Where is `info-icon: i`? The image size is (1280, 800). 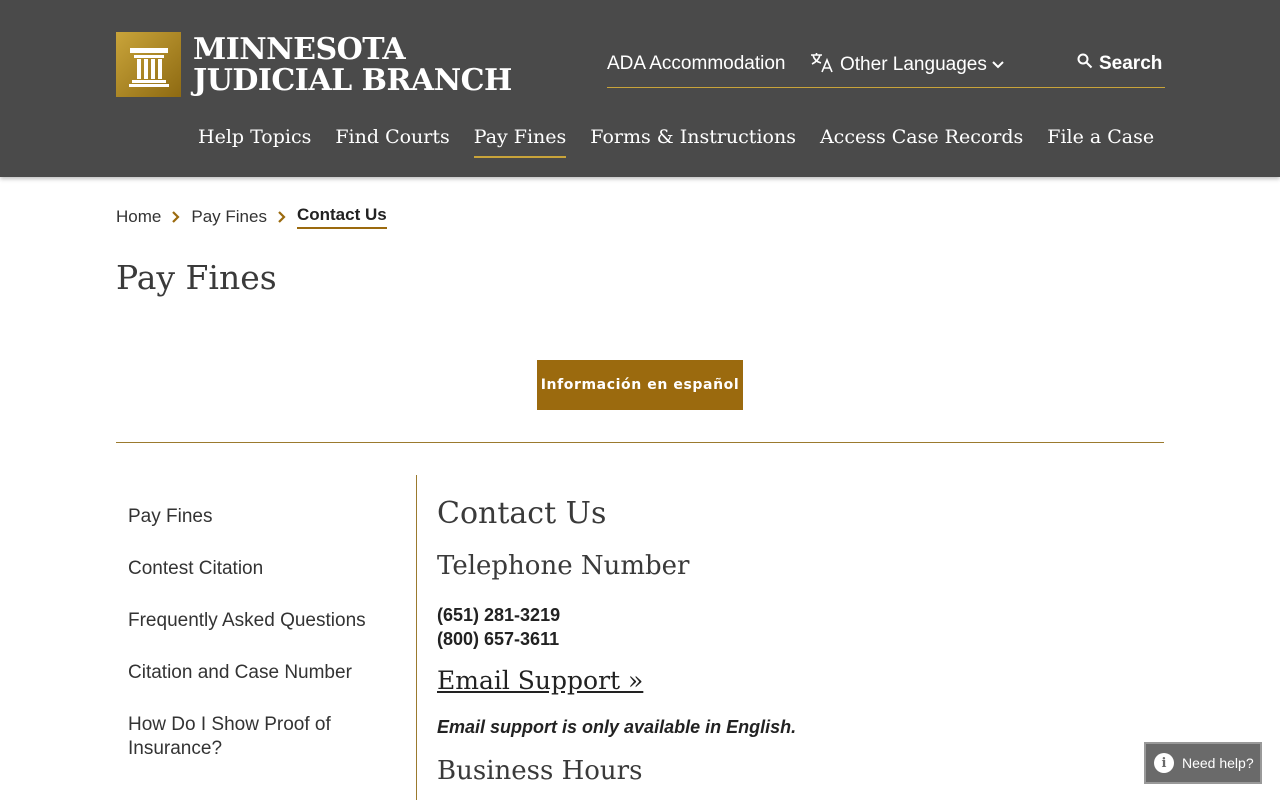 info-icon: i is located at coordinates (1164, 763).